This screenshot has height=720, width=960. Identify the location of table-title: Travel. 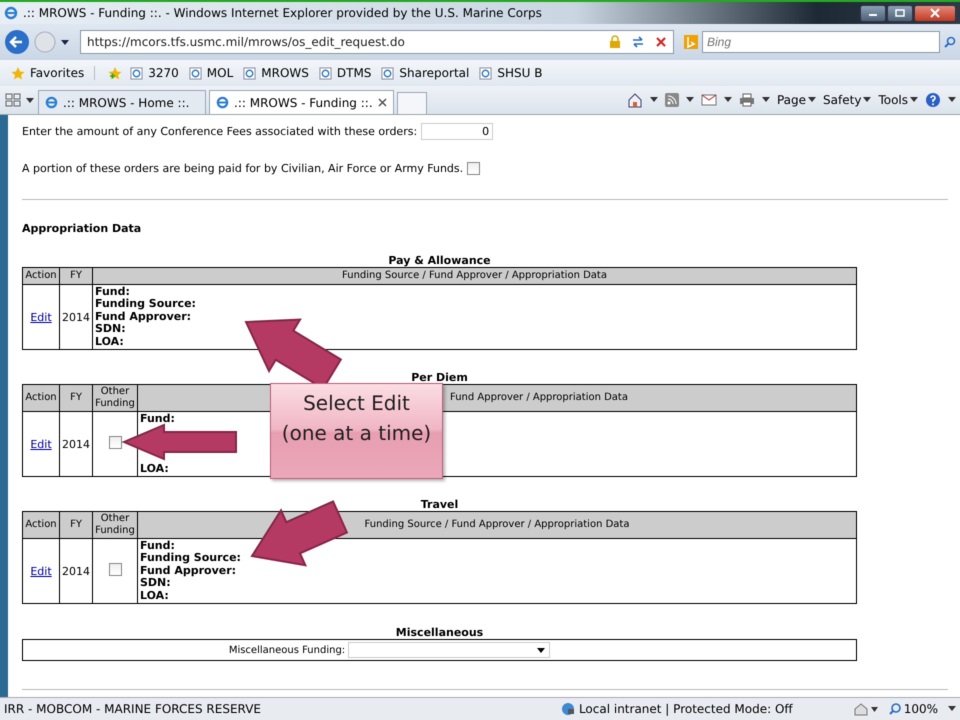
(440, 504).